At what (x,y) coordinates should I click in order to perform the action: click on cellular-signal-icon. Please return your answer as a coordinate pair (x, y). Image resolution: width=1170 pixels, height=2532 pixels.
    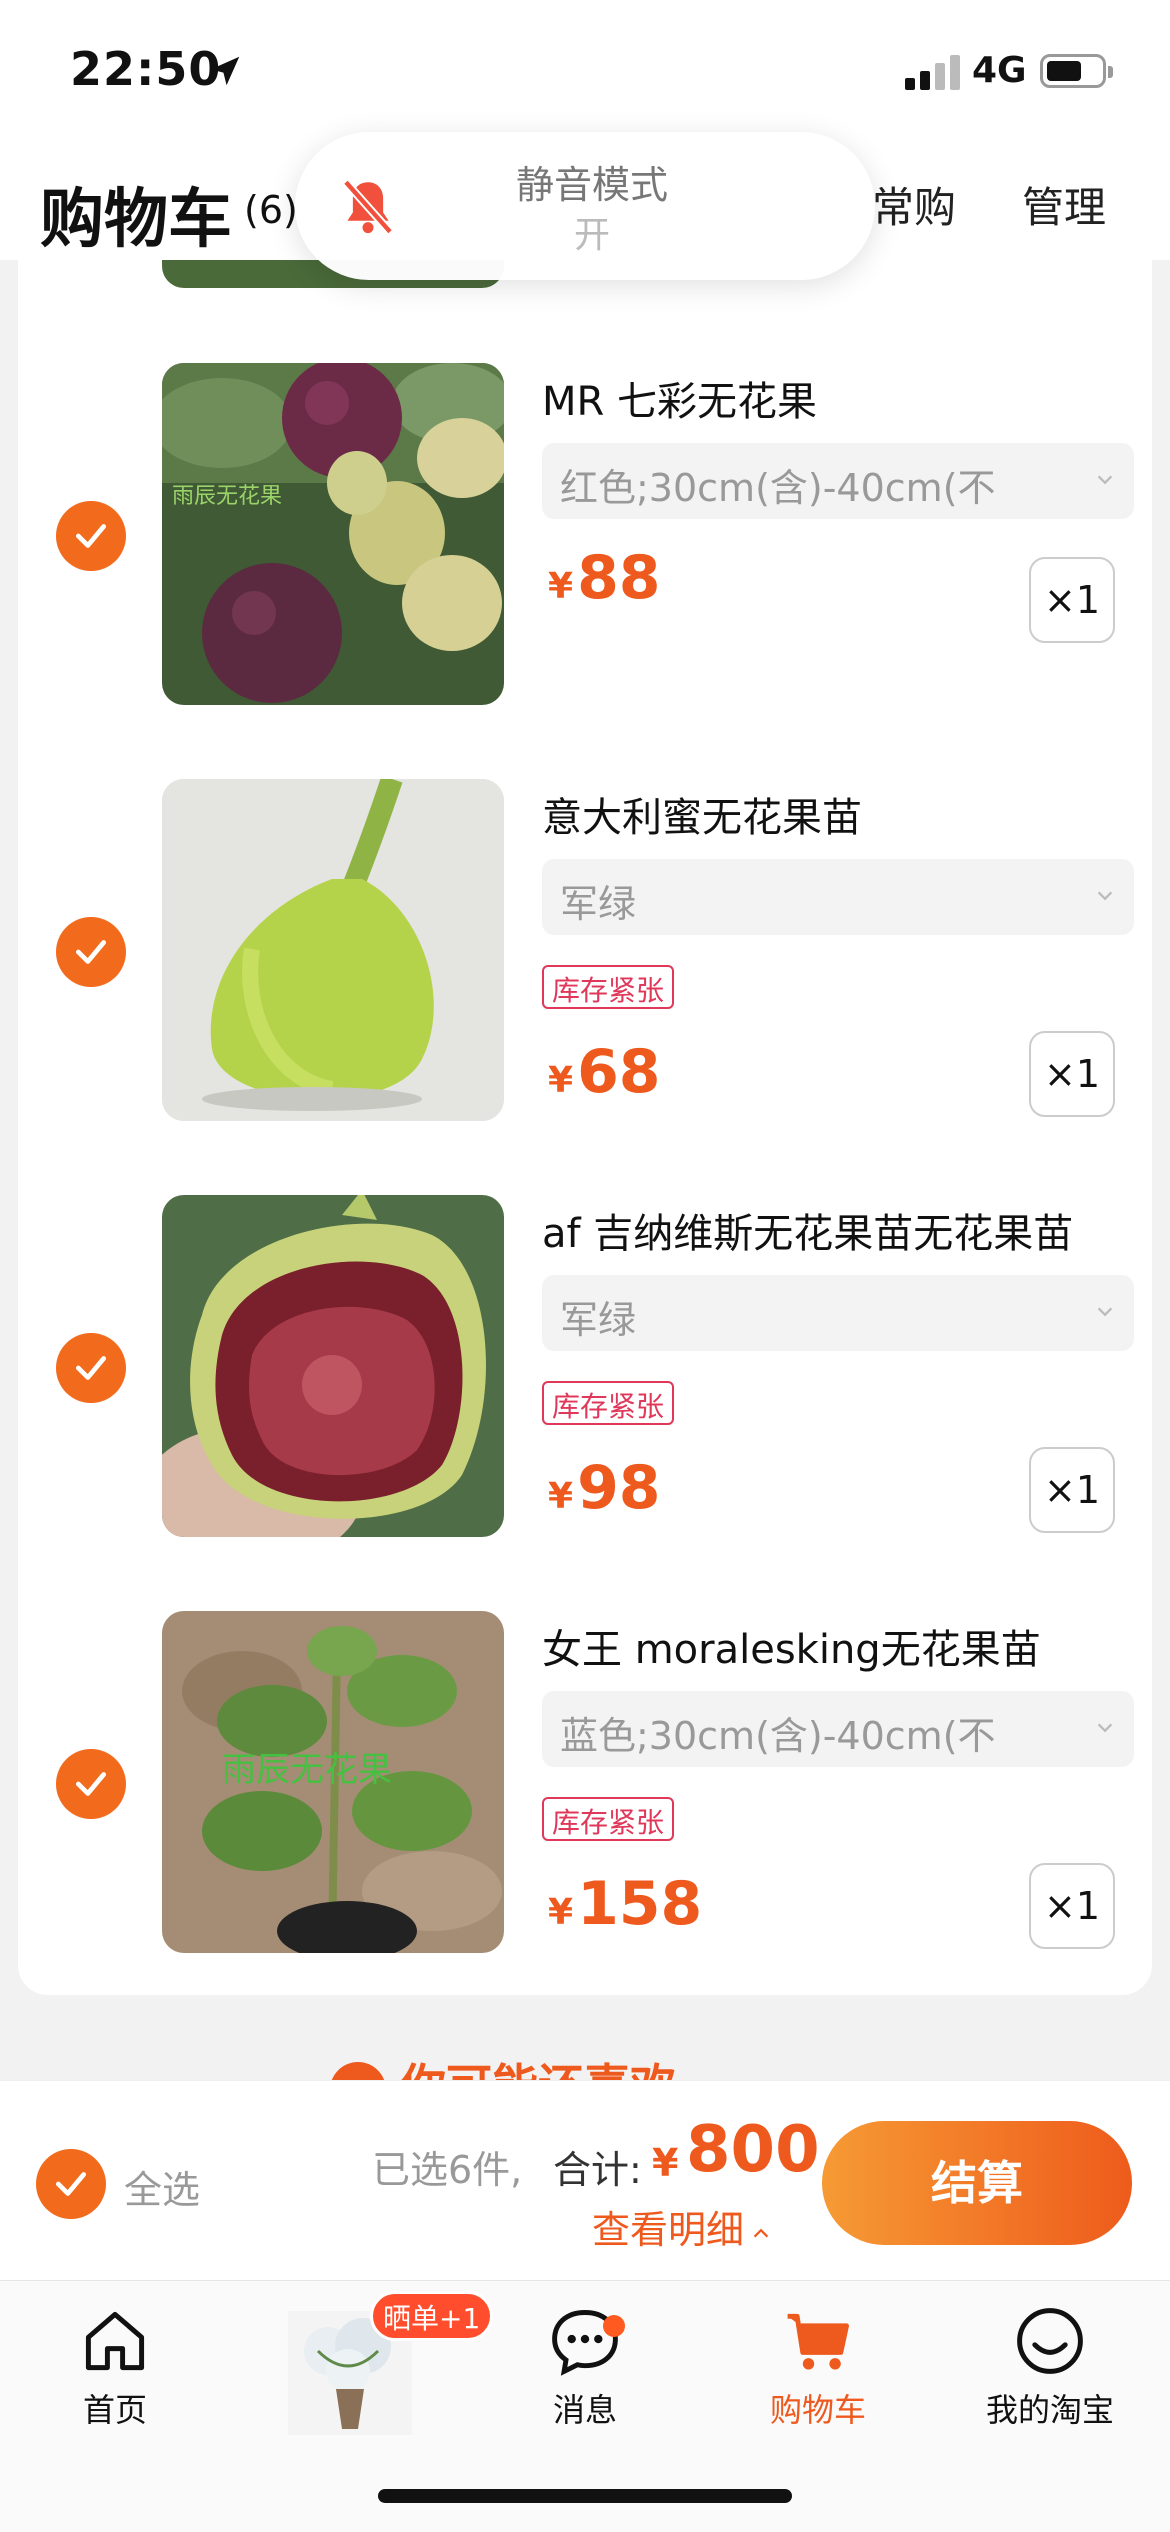
    Looking at the image, I should click on (933, 72).